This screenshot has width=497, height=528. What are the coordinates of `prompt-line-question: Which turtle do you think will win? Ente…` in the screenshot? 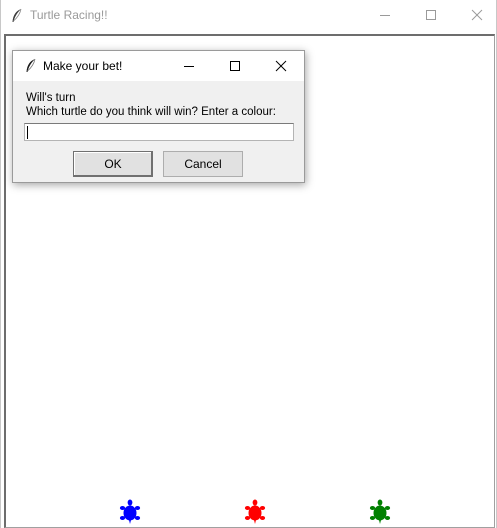 It's located at (151, 112).